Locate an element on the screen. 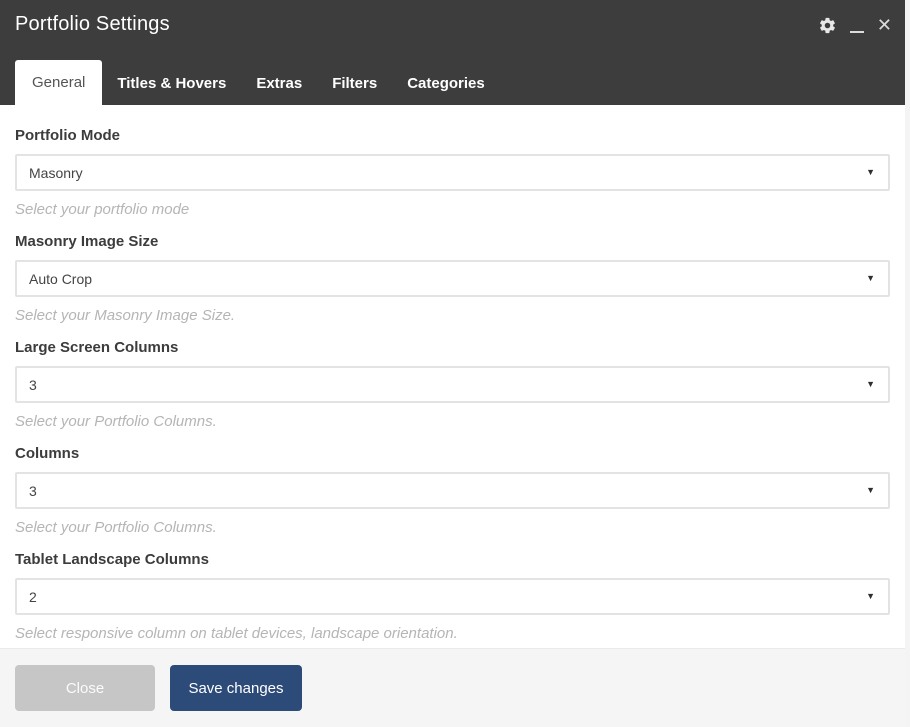 This screenshot has height=727, width=910. minimize-button is located at coordinates (856, 25).